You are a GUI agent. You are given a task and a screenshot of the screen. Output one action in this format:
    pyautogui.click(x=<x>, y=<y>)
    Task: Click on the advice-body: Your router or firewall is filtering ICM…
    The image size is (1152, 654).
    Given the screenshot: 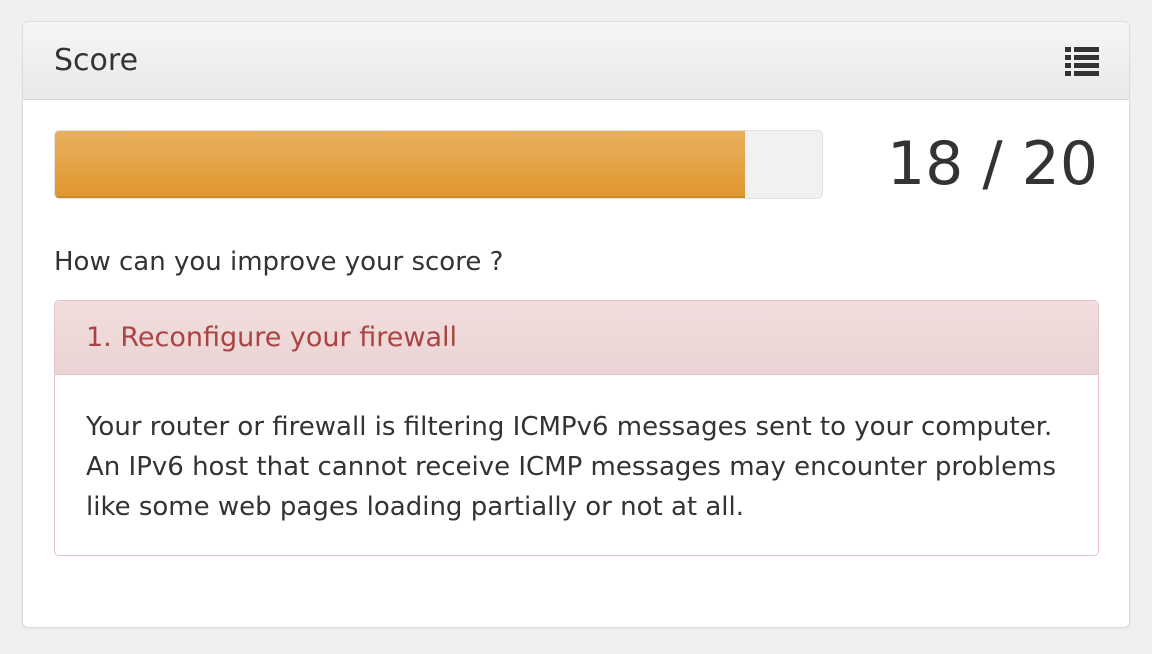 What is the action you would take?
    pyautogui.click(x=571, y=467)
    